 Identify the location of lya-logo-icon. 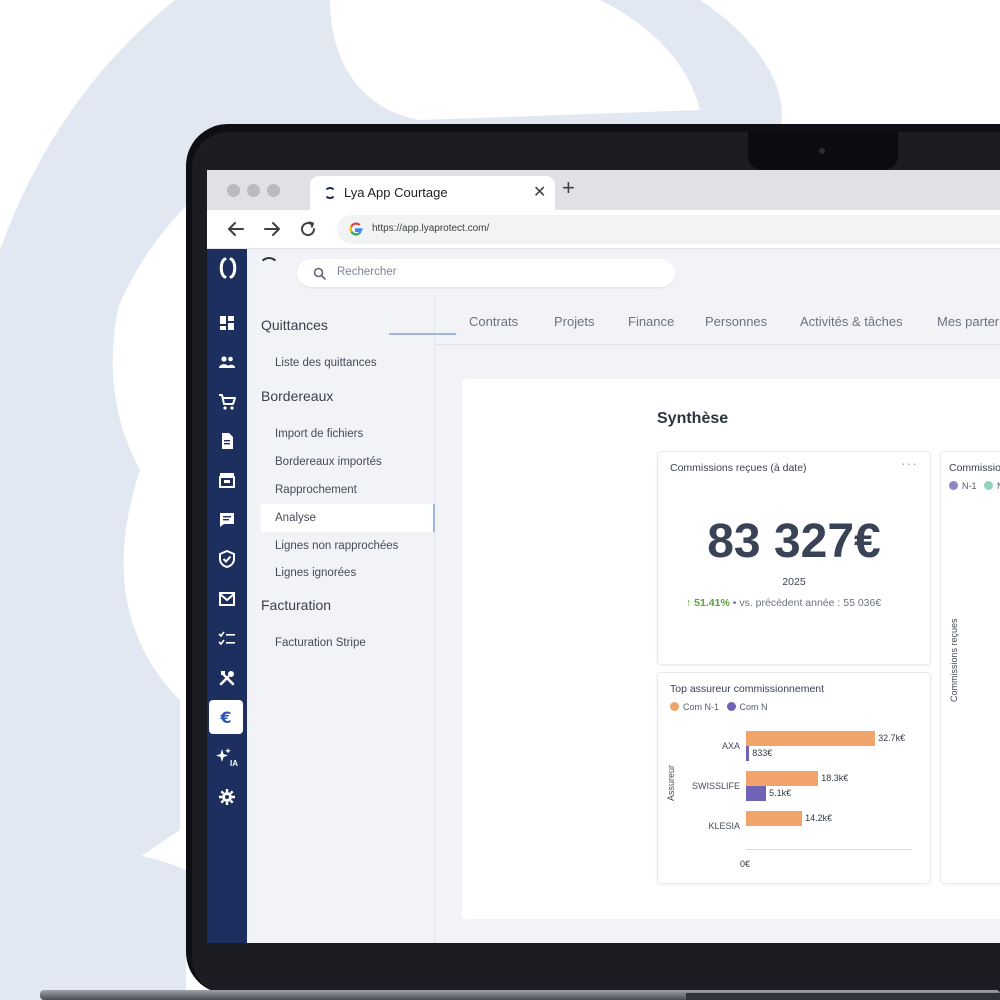
(228, 268).